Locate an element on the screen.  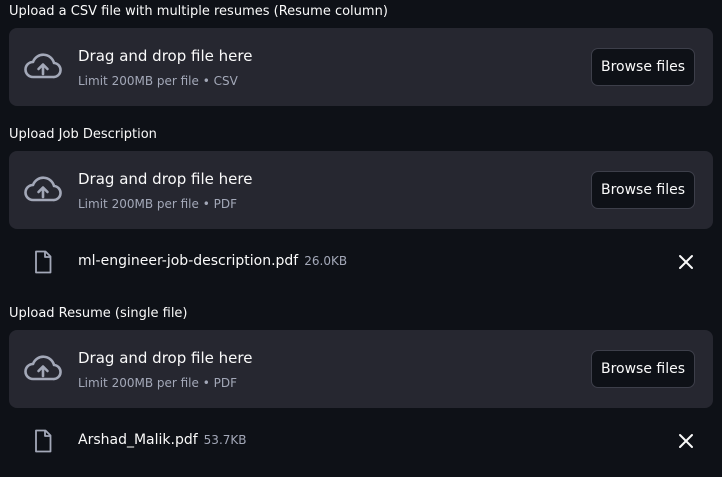
file-size: 53.7KB is located at coordinates (225, 440).